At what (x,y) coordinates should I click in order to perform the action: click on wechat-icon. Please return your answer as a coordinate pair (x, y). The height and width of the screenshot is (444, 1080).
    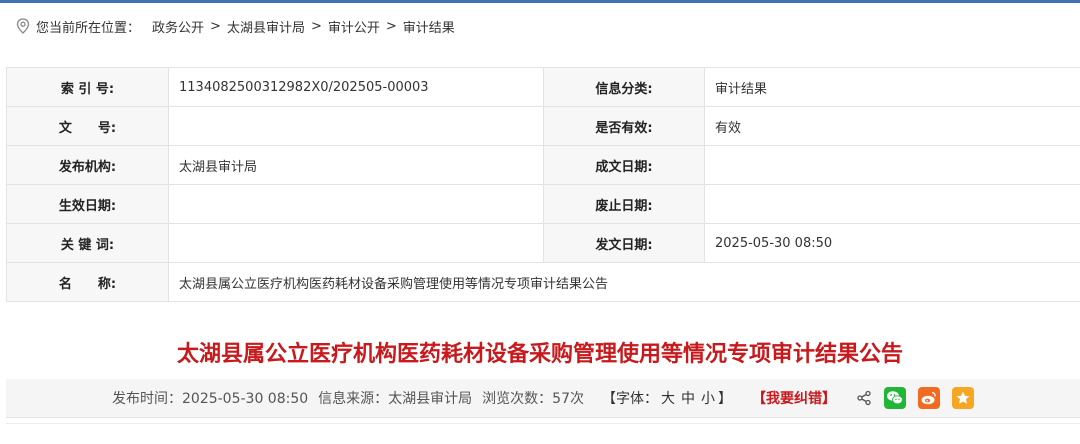
    Looking at the image, I should click on (895, 398).